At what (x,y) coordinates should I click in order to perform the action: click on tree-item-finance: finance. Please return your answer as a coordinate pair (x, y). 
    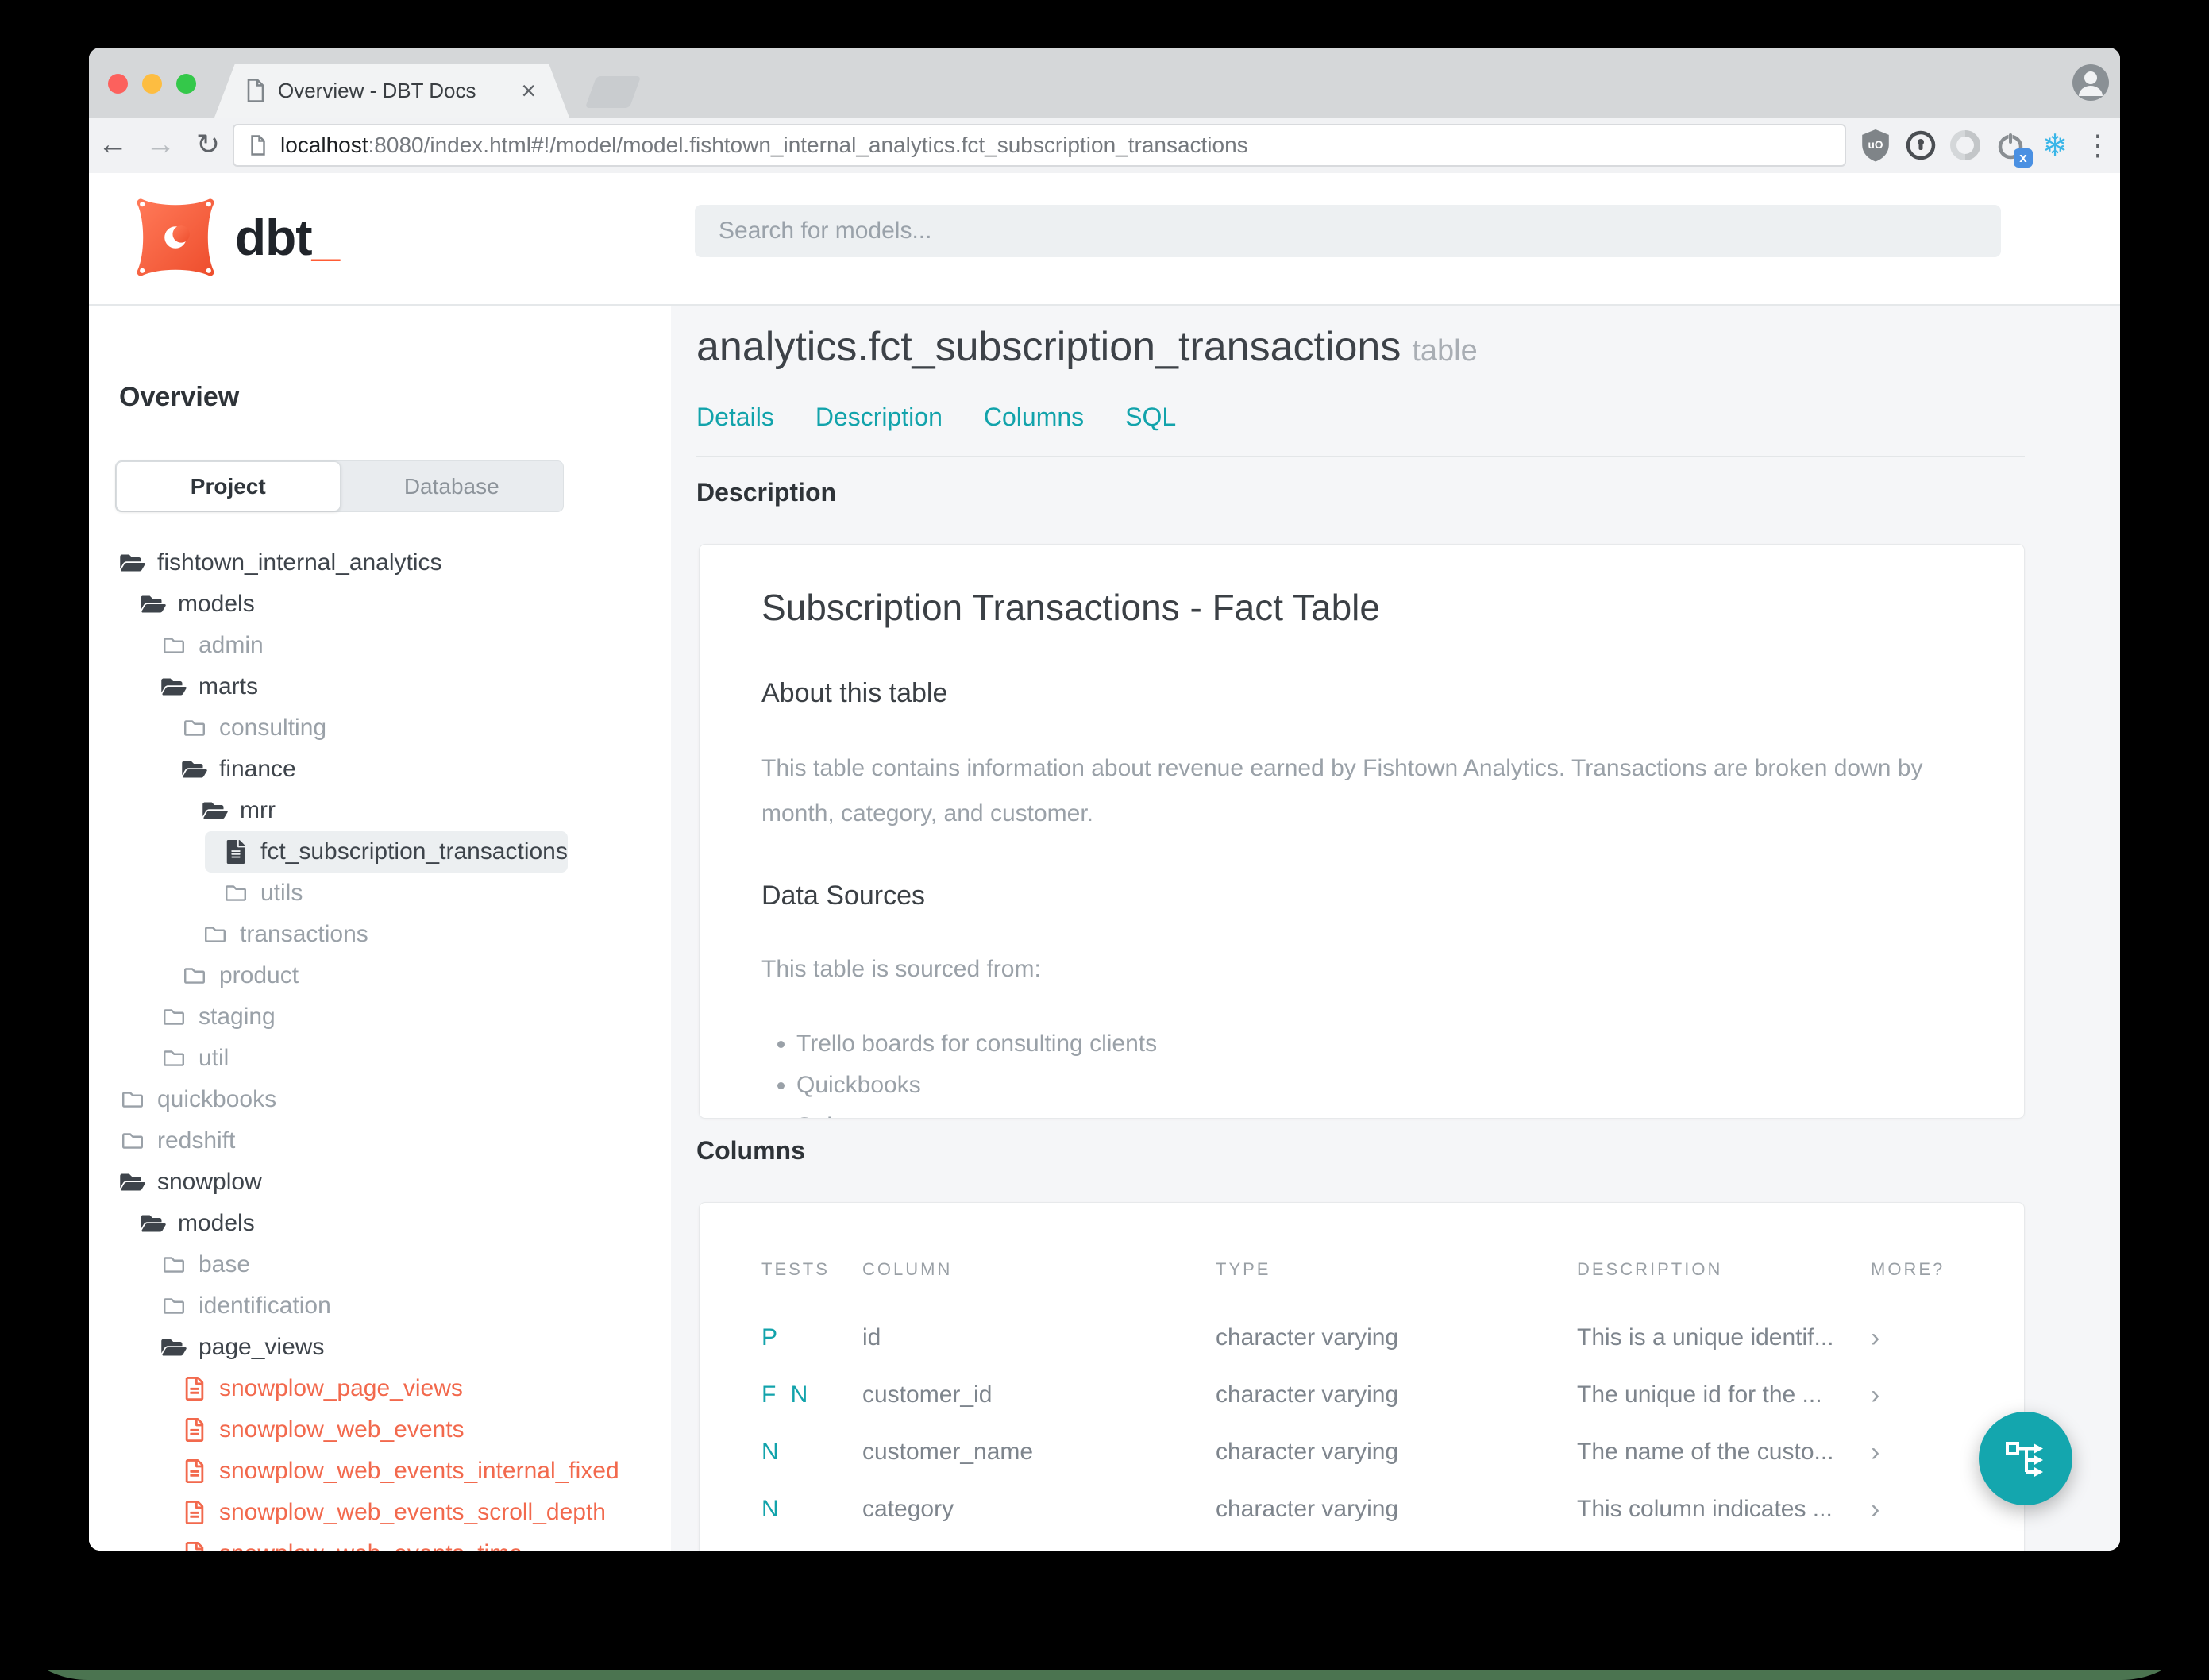
    Looking at the image, I should click on (380, 769).